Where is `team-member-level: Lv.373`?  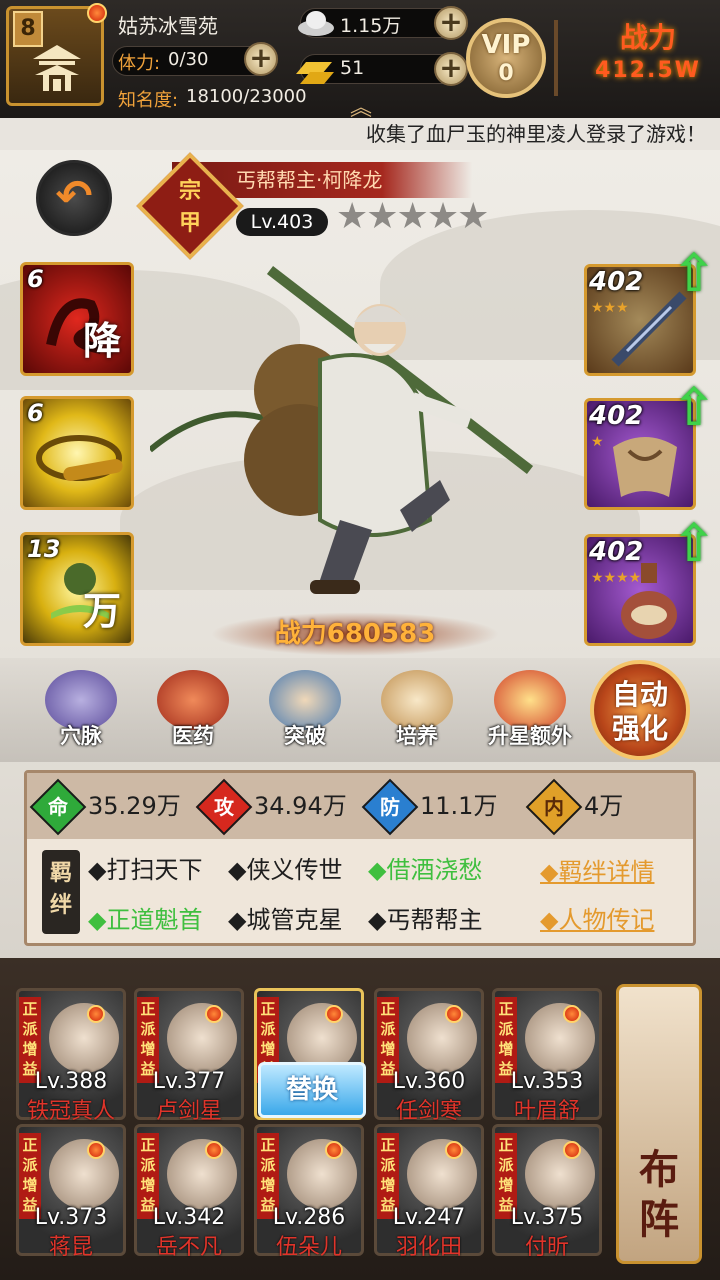 team-member-level: Lv.373 is located at coordinates (71, 1217).